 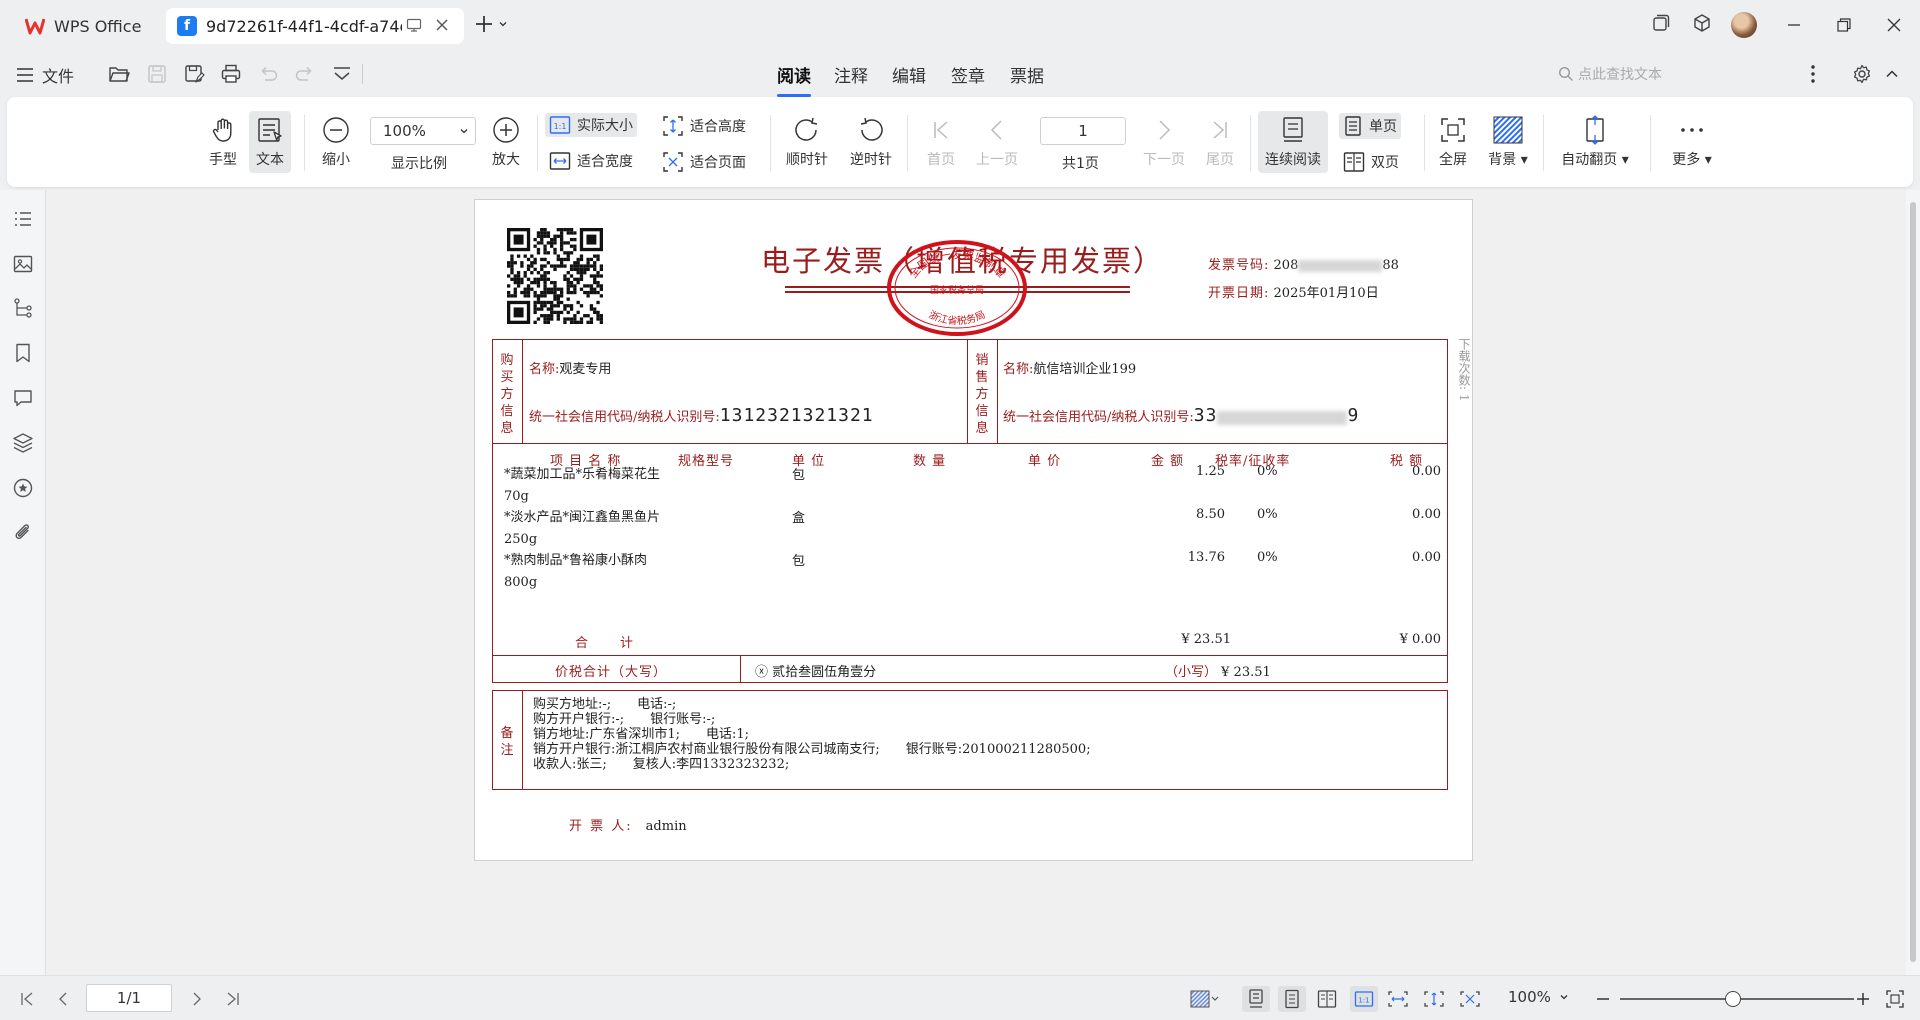 What do you see at coordinates (997, 142) in the screenshot?
I see `prev-page-button: 上一页` at bounding box center [997, 142].